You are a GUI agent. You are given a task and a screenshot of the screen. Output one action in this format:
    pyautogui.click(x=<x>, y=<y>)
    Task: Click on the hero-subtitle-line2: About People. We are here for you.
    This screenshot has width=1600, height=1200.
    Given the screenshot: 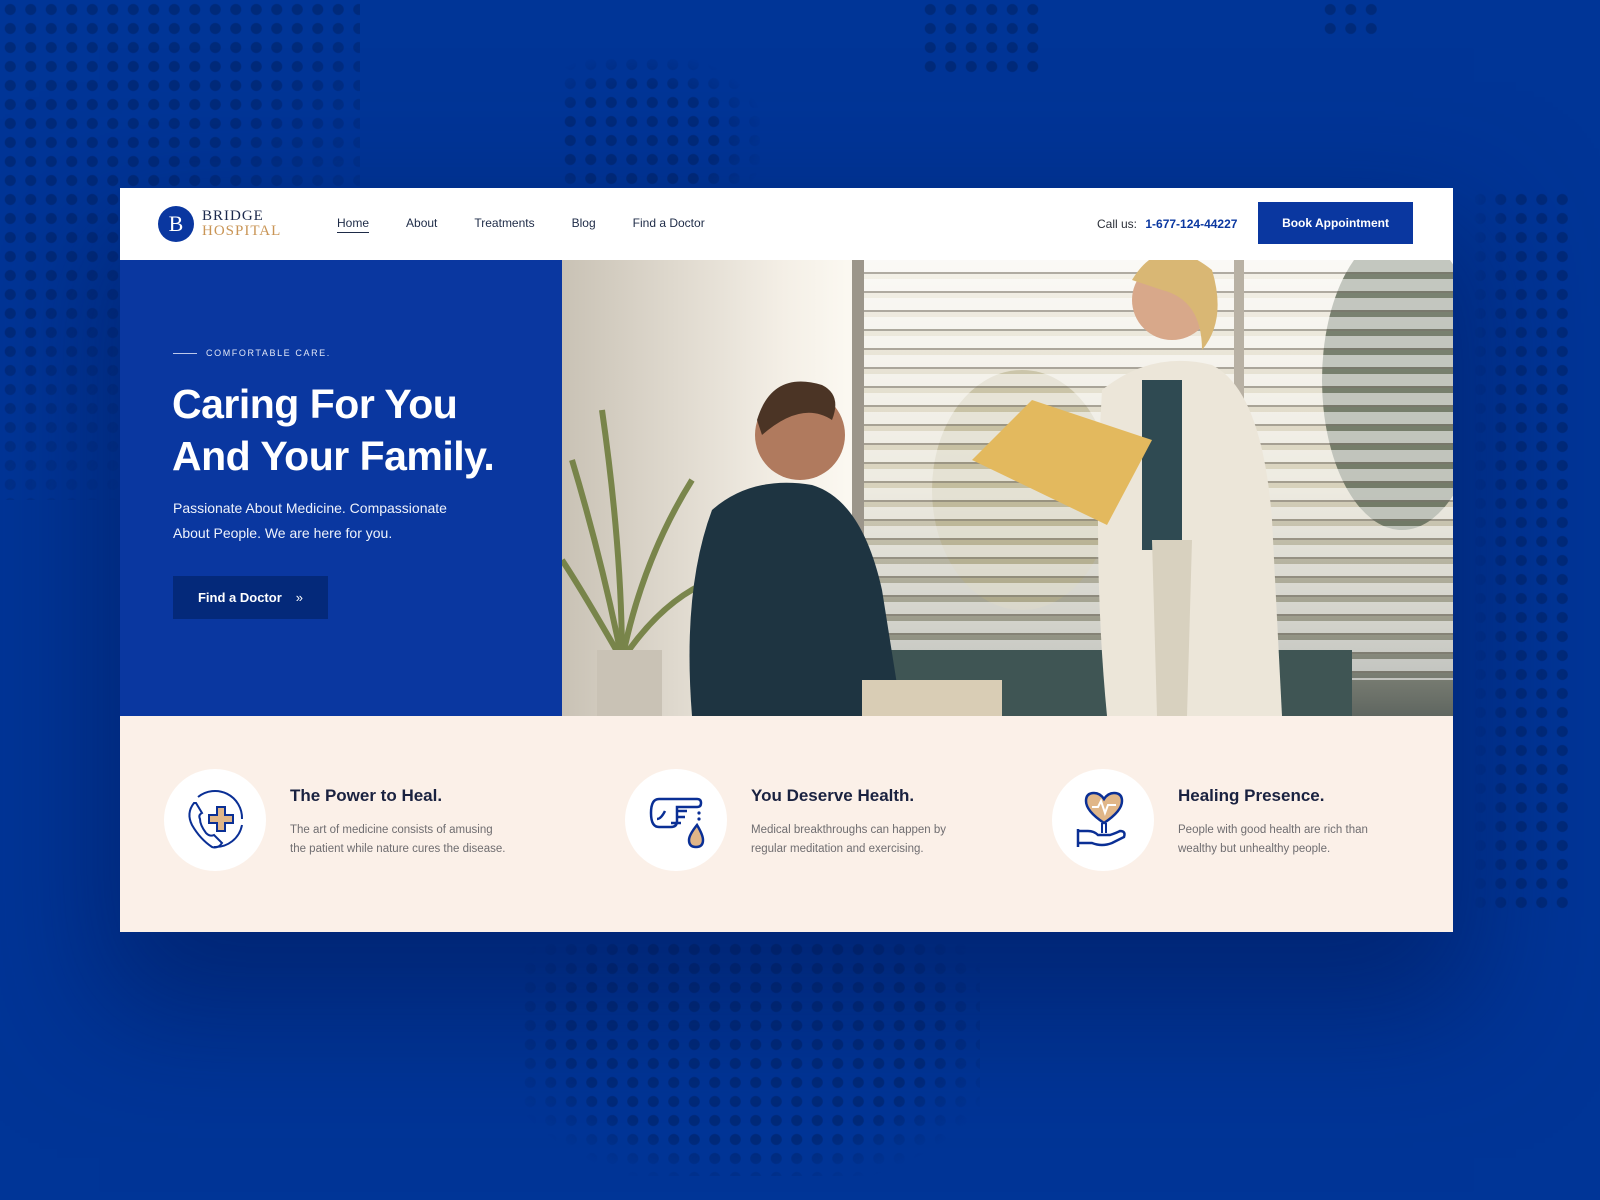 What is the action you would take?
    pyautogui.click(x=283, y=533)
    